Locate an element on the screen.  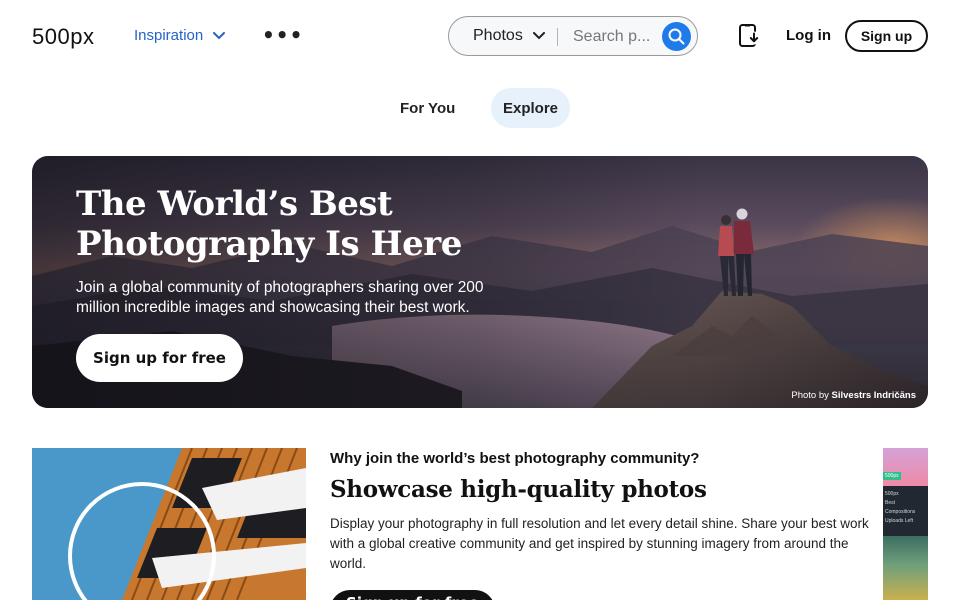
hero-title: The World’s Best Photography Is Here is located at coordinates (286, 224).